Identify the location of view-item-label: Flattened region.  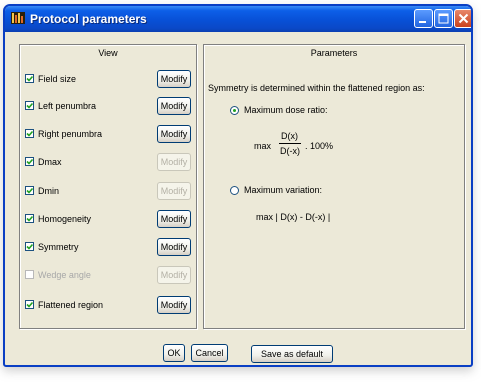
(71, 305).